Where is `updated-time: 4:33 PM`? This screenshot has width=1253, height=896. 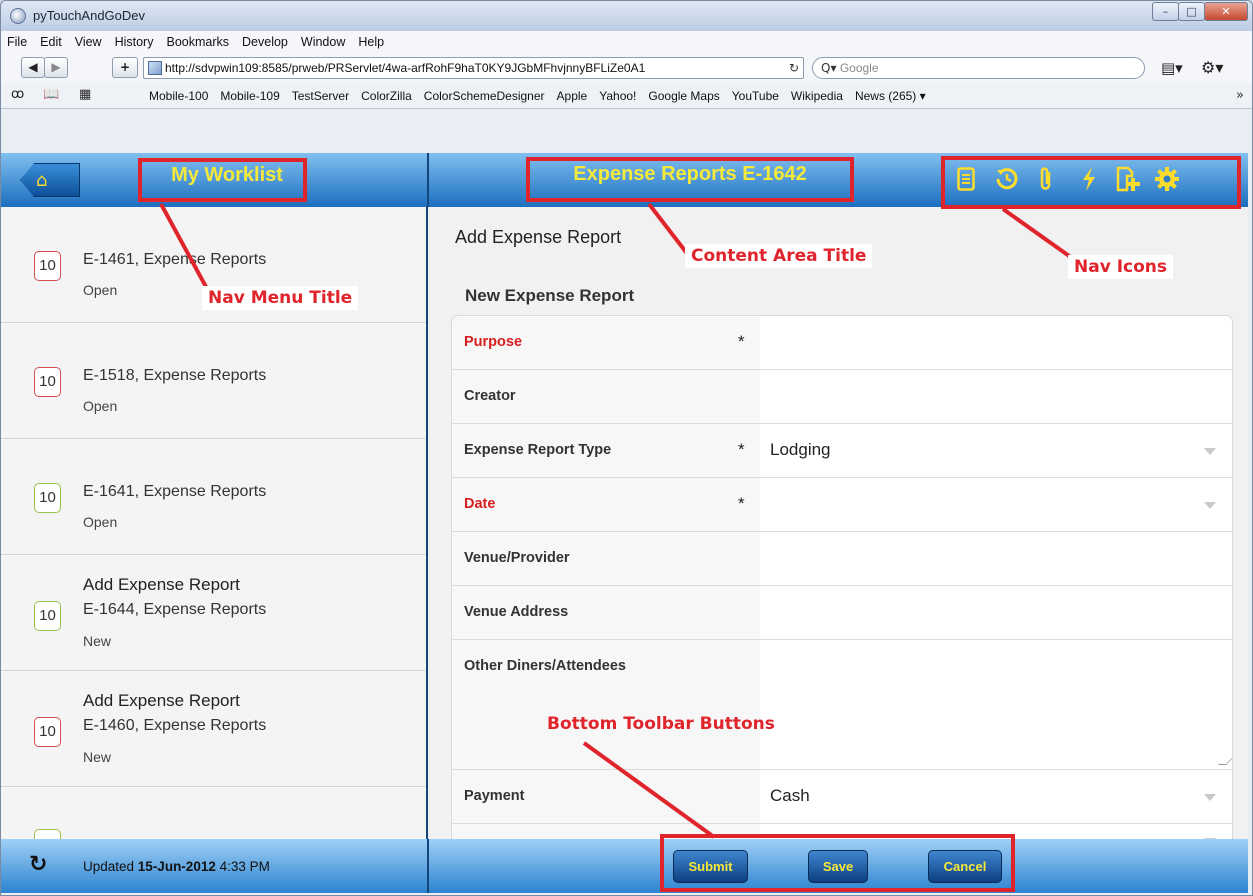
updated-time: 4:33 PM is located at coordinates (242, 866).